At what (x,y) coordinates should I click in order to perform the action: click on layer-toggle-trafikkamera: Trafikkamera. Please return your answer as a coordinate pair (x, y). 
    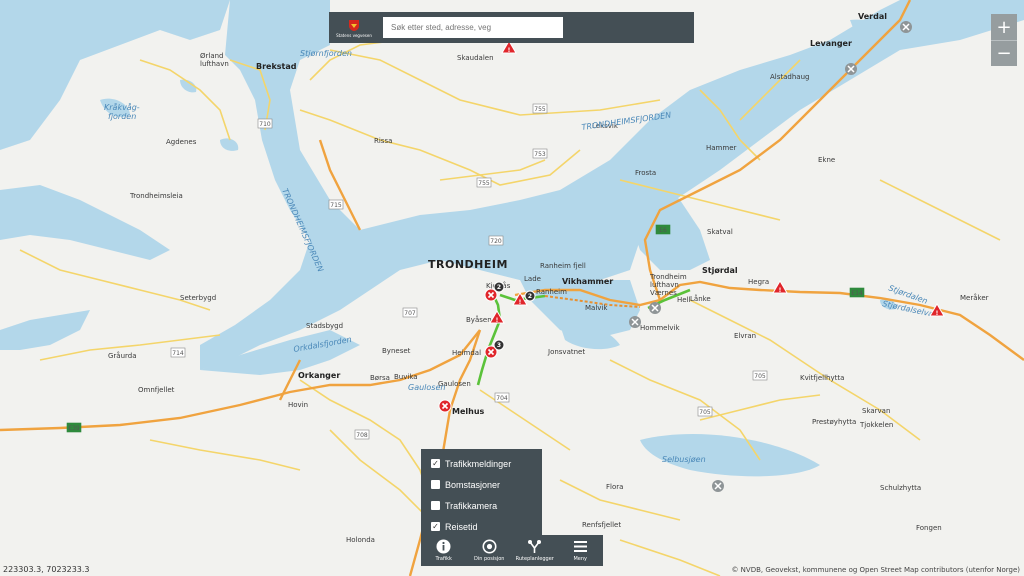
    Looking at the image, I should click on (486, 505).